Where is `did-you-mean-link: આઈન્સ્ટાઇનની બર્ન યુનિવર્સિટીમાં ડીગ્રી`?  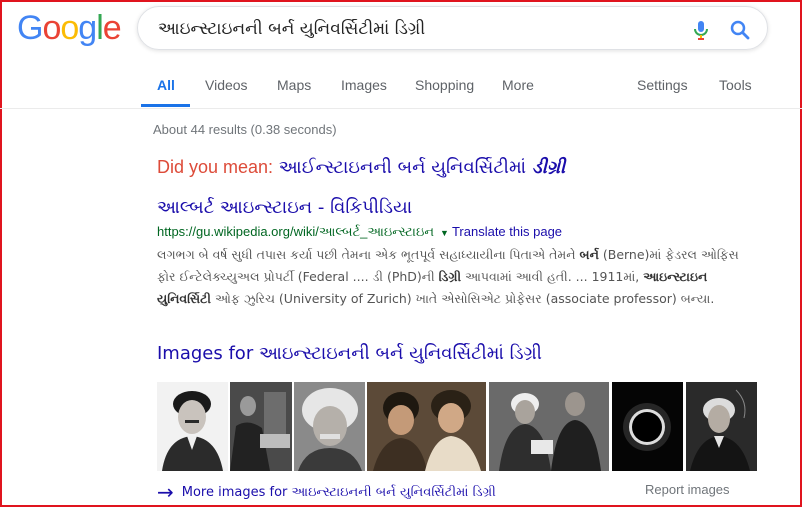 did-you-mean-link: આઈન્સ્ટાઇનની બર્ન યુનિવર્સિટીમાં ડીગ્રી is located at coordinates (422, 167).